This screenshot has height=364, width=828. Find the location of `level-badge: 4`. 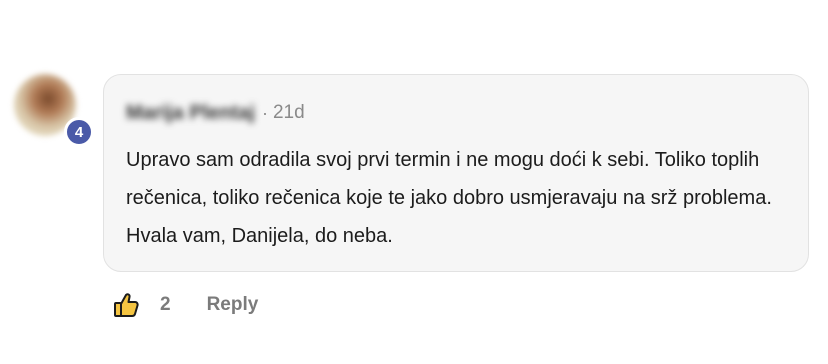

level-badge: 4 is located at coordinates (79, 132).